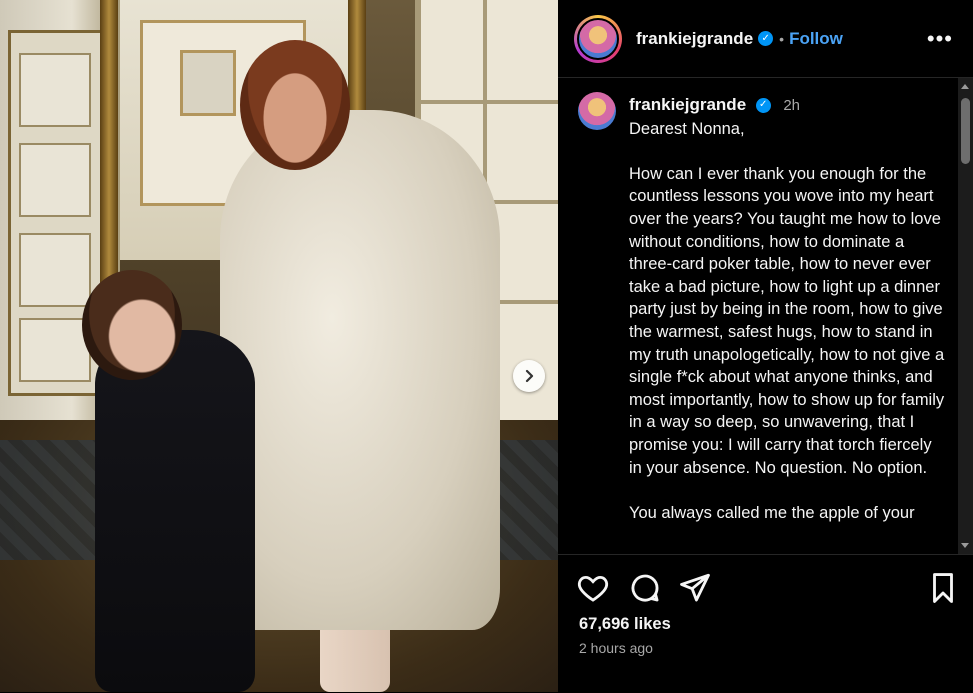 This screenshot has height=693, width=973. I want to click on caption-paragraph: Dearest Nonna,, so click(687, 128).